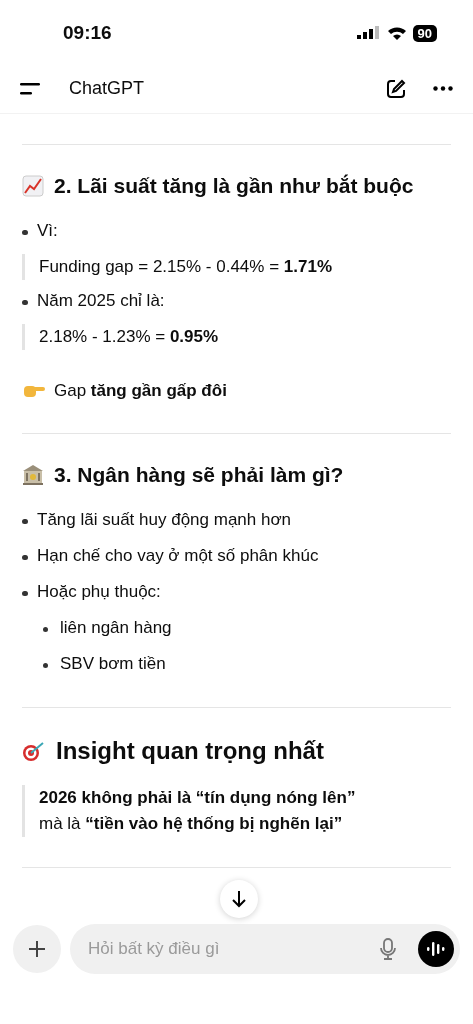 This screenshot has width=473, height=1024. What do you see at coordinates (30, 88) in the screenshot?
I see `menu-icon` at bounding box center [30, 88].